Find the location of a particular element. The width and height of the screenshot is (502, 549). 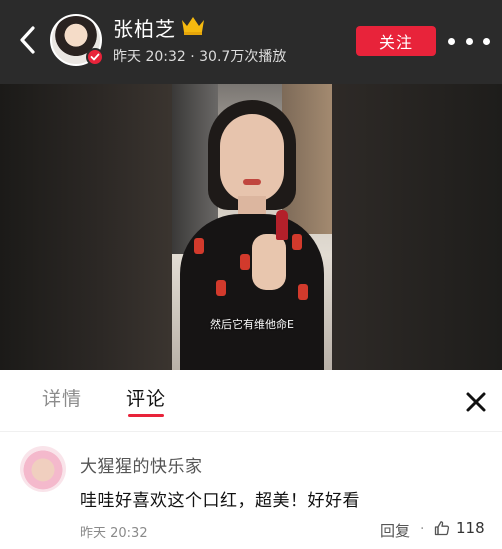

person-hand is located at coordinates (269, 262).